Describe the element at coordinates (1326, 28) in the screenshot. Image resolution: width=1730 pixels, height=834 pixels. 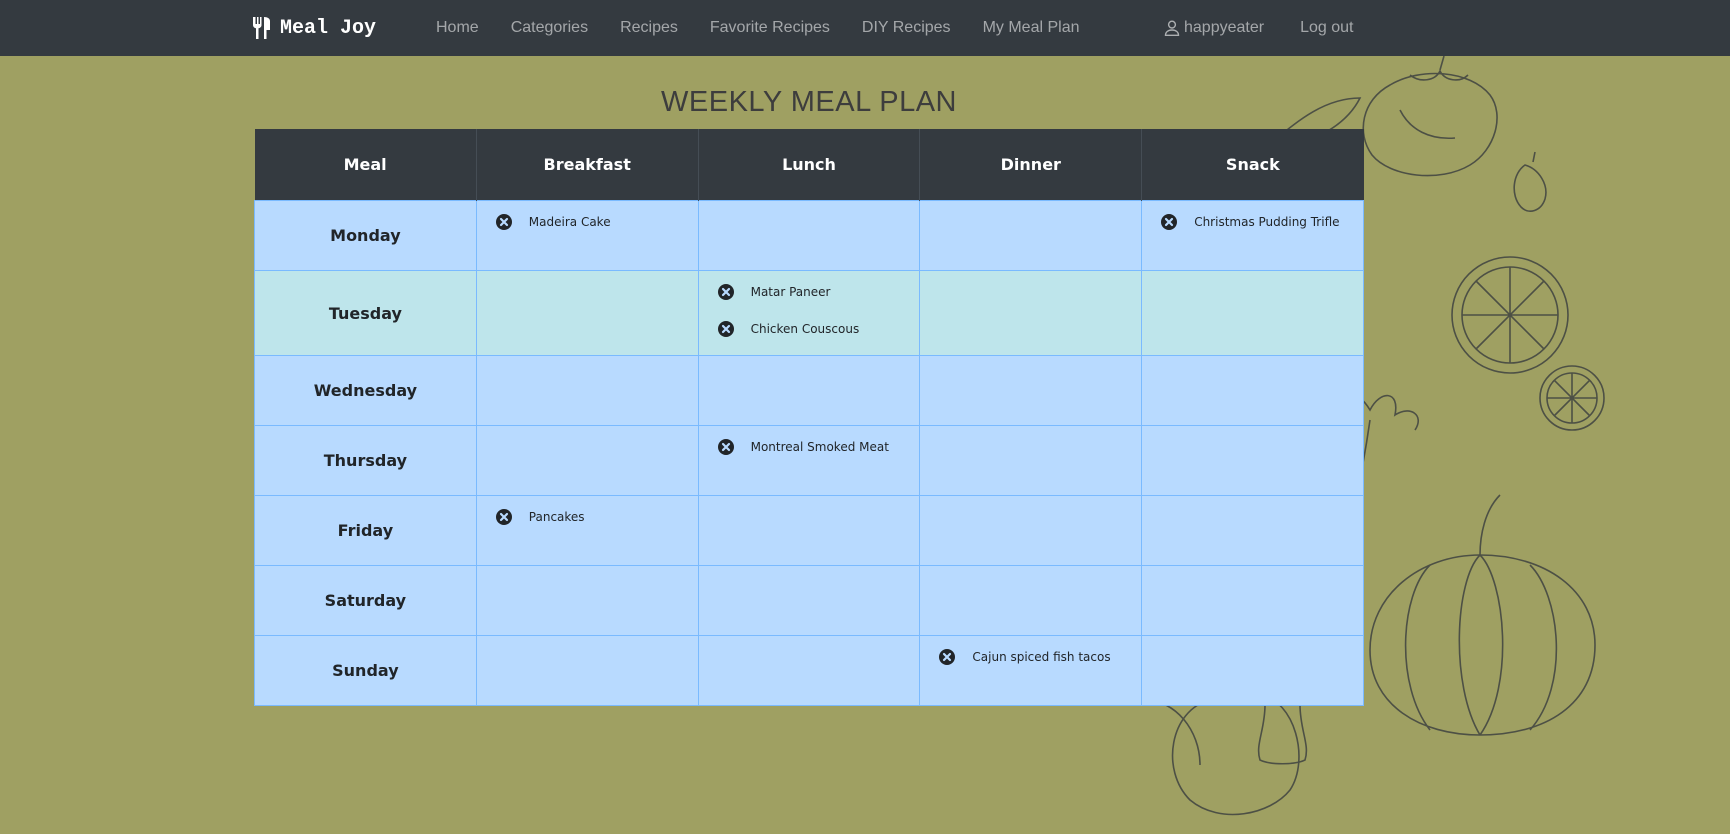
I see `logout-link: Log out` at that location.